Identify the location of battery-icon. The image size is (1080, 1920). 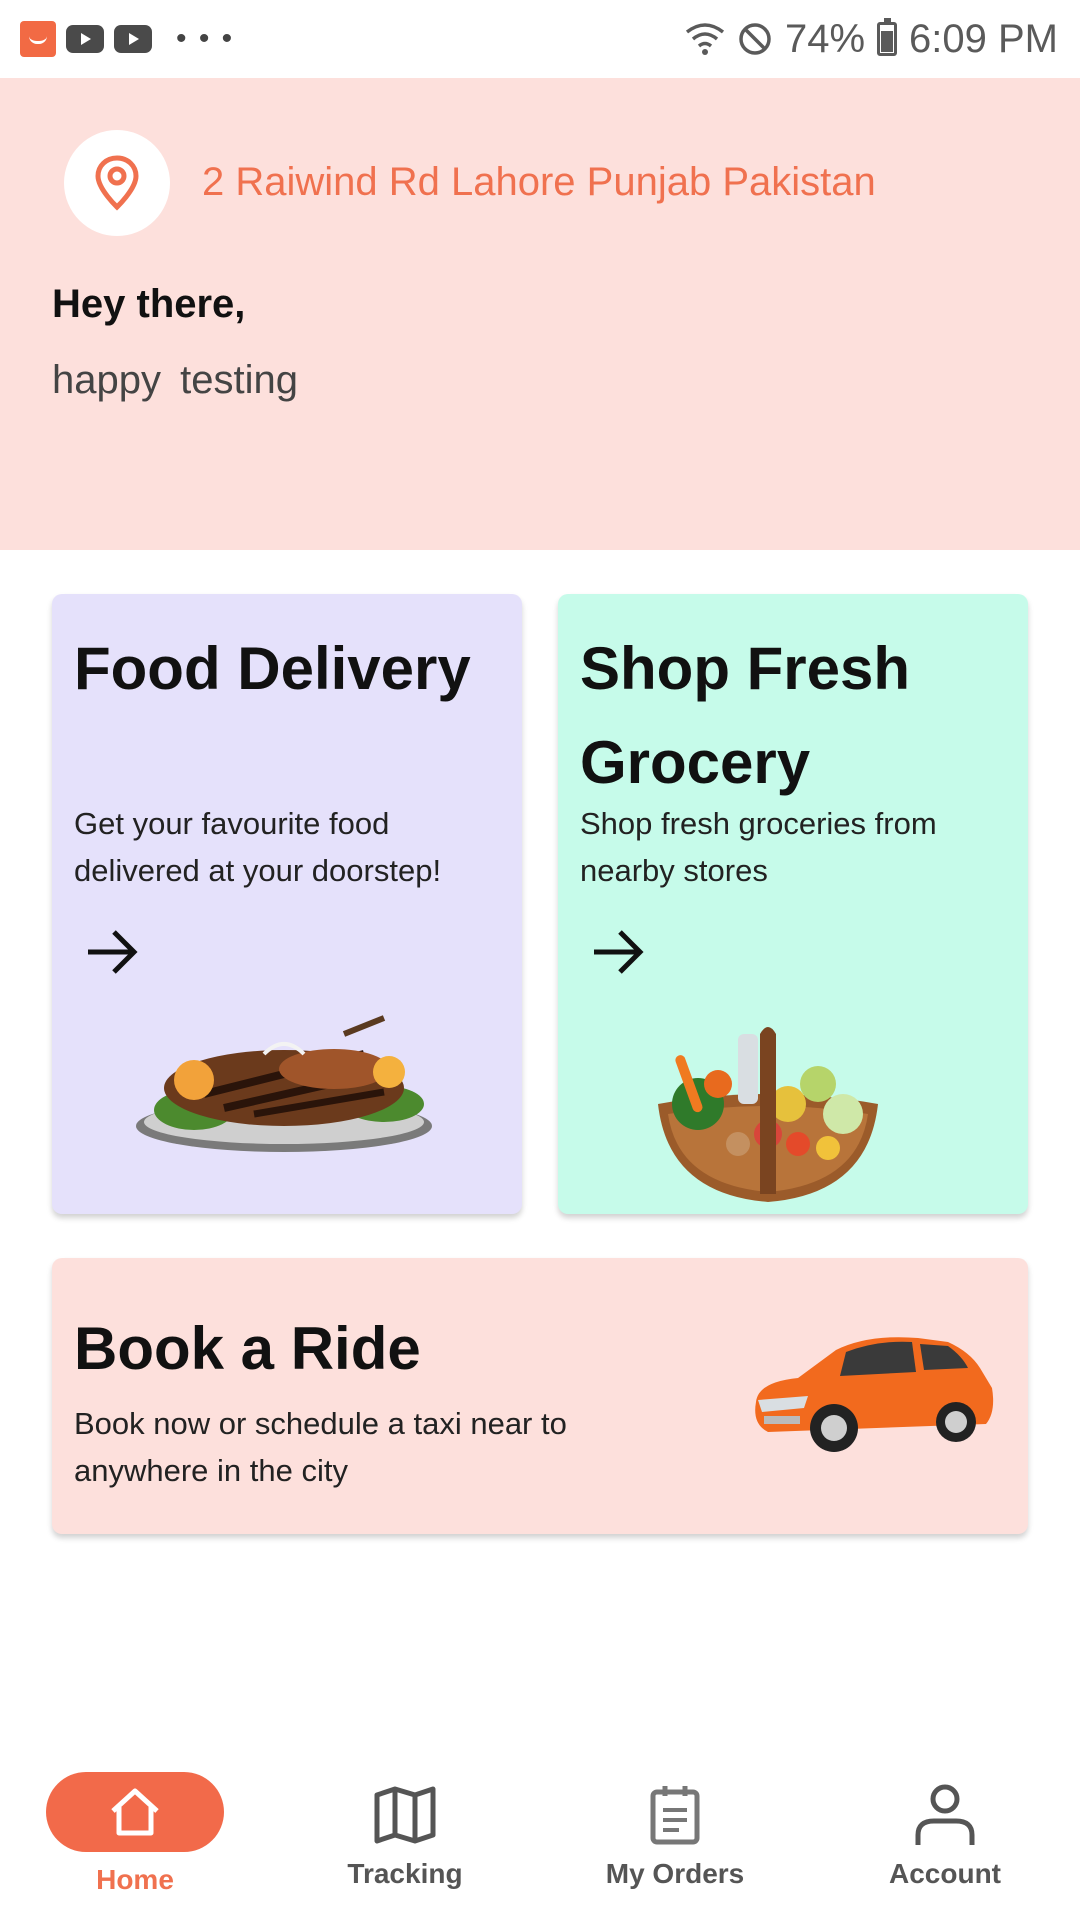
(887, 37).